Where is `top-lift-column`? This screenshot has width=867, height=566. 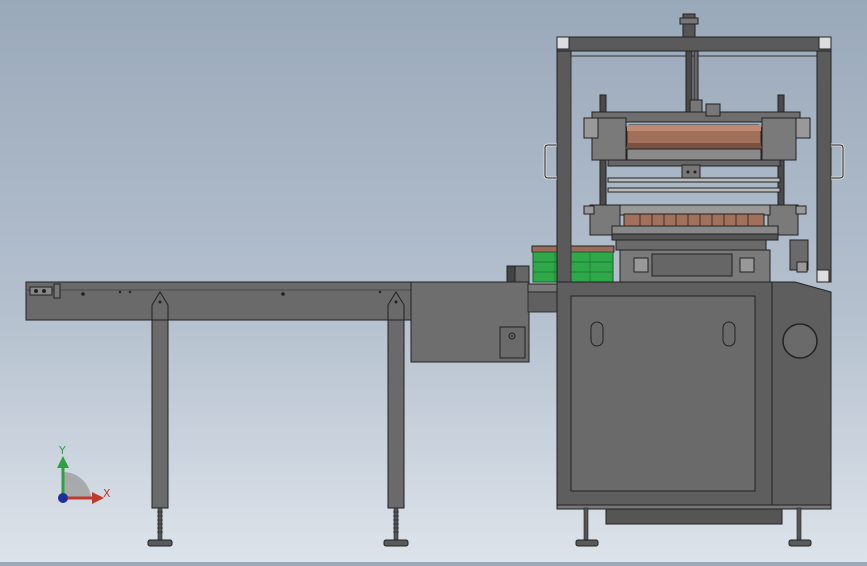
top-lift-column is located at coordinates (748, 67).